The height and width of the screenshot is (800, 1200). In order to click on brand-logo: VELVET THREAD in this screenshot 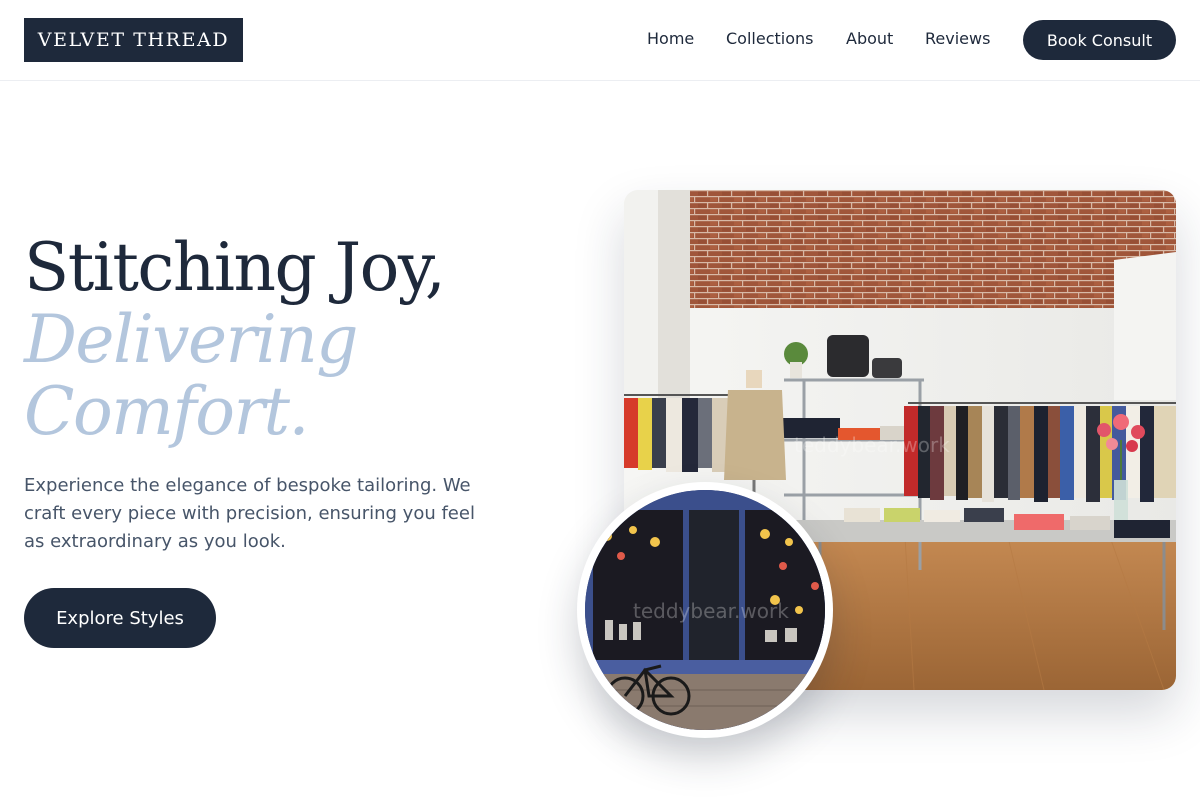, I will do `click(133, 40)`.